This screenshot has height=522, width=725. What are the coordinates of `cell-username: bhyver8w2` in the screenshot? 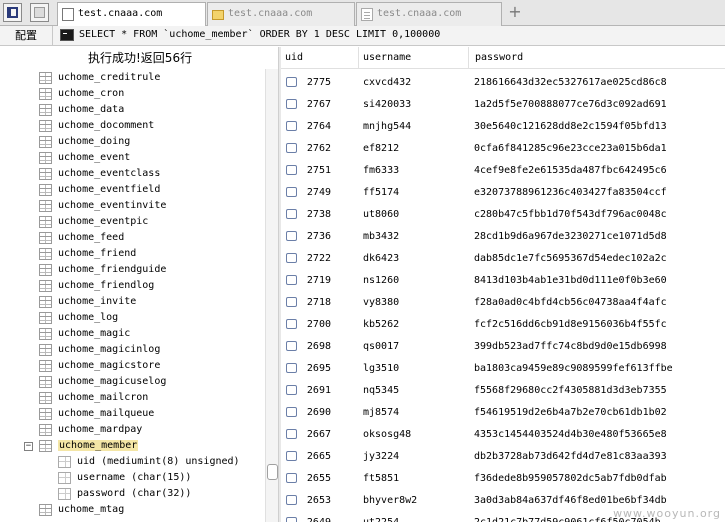 It's located at (390, 500).